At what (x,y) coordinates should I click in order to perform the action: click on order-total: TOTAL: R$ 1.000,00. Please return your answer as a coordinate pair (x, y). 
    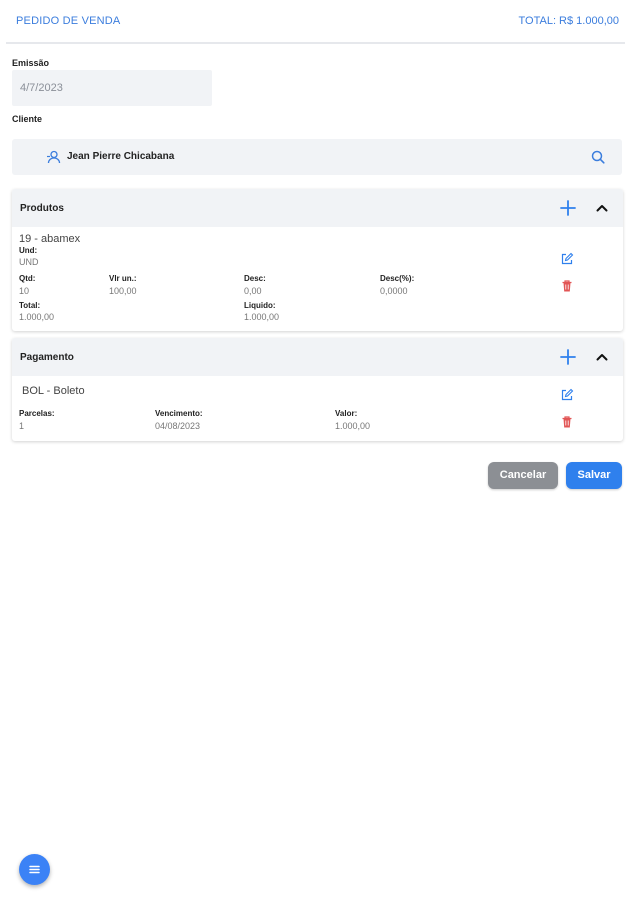
    Looking at the image, I should click on (568, 21).